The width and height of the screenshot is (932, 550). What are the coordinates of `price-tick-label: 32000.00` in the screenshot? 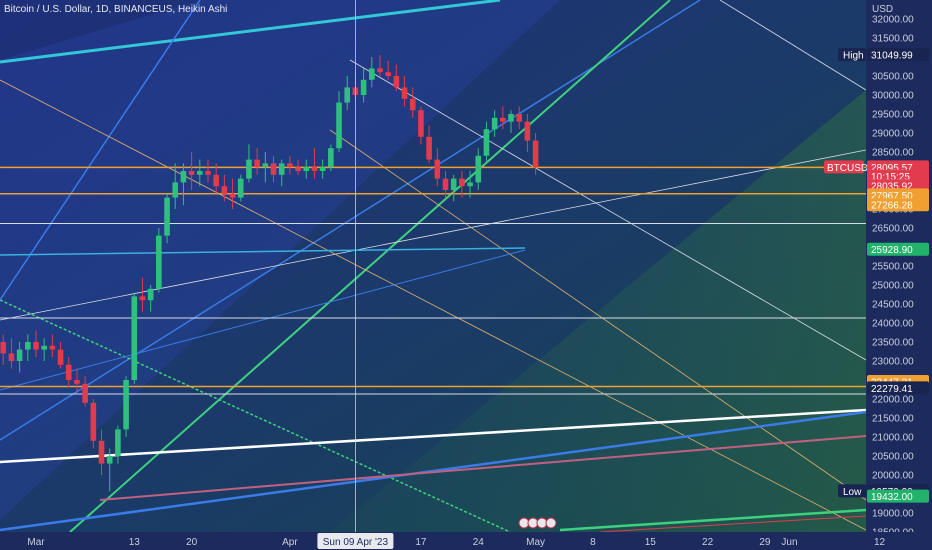 It's located at (893, 20).